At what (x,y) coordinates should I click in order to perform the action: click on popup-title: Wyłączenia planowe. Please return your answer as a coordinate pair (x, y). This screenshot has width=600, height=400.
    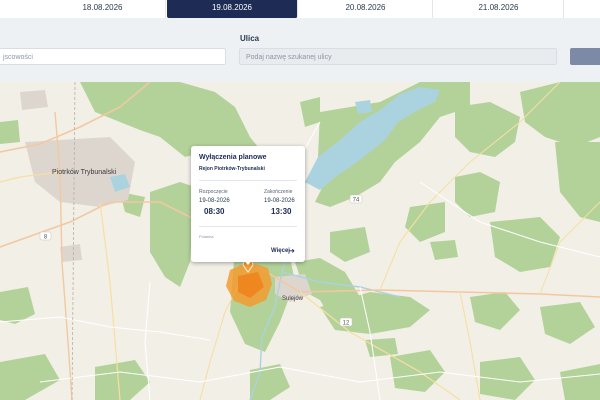
    Looking at the image, I should click on (233, 157).